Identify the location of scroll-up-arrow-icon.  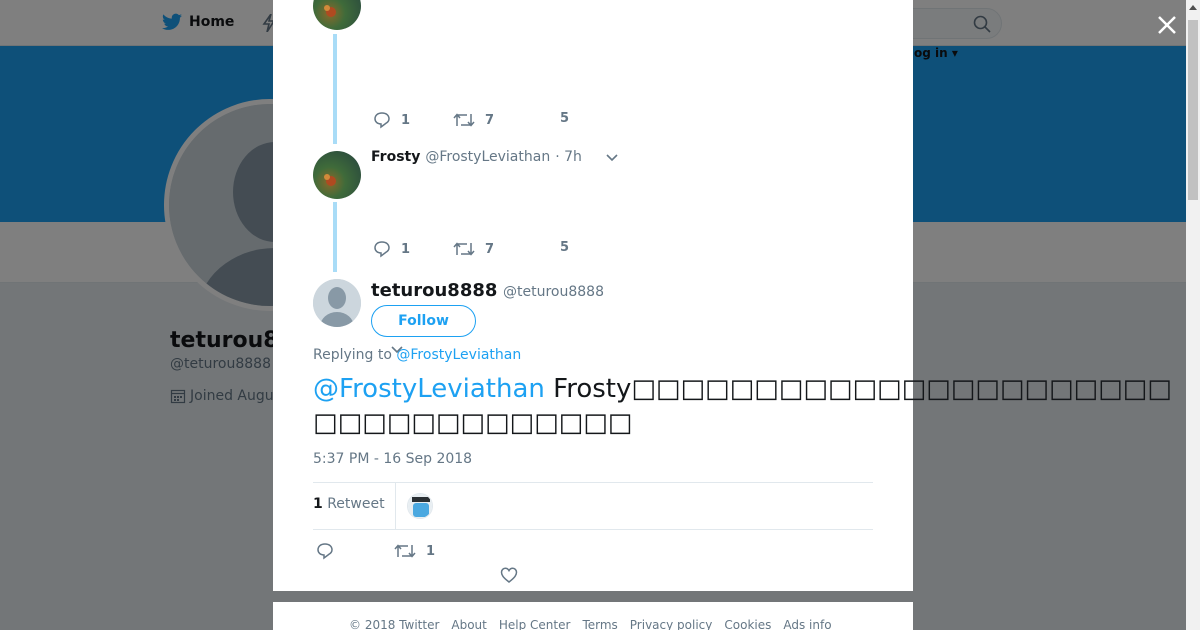
(1193, 8).